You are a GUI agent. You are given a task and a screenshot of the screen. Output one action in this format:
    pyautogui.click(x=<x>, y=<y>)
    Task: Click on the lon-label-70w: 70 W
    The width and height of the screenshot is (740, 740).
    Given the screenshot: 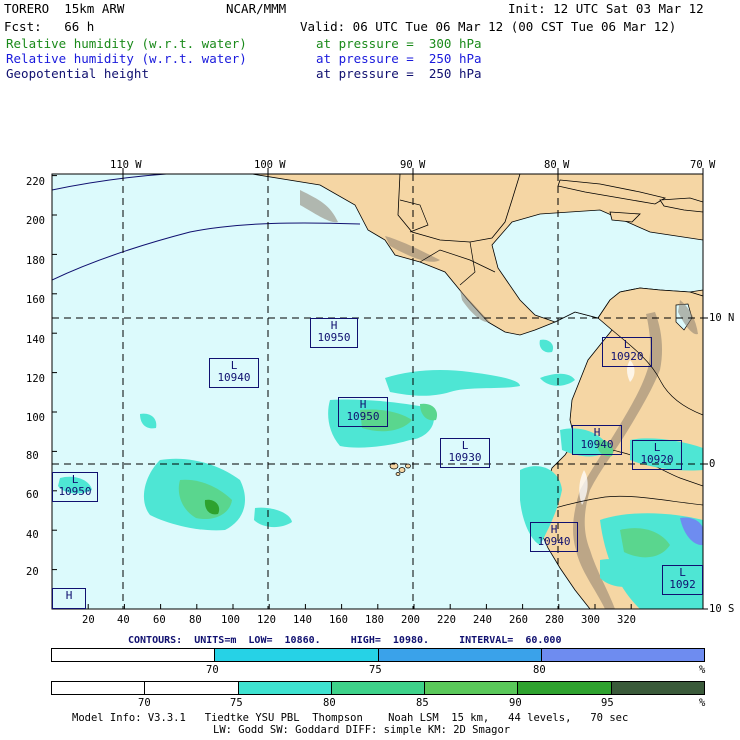 What is the action you would take?
    pyautogui.click(x=703, y=165)
    